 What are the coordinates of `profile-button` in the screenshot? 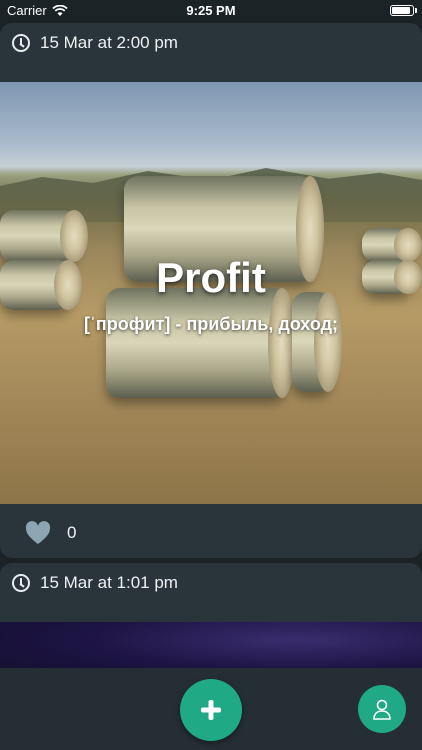 It's located at (382, 709).